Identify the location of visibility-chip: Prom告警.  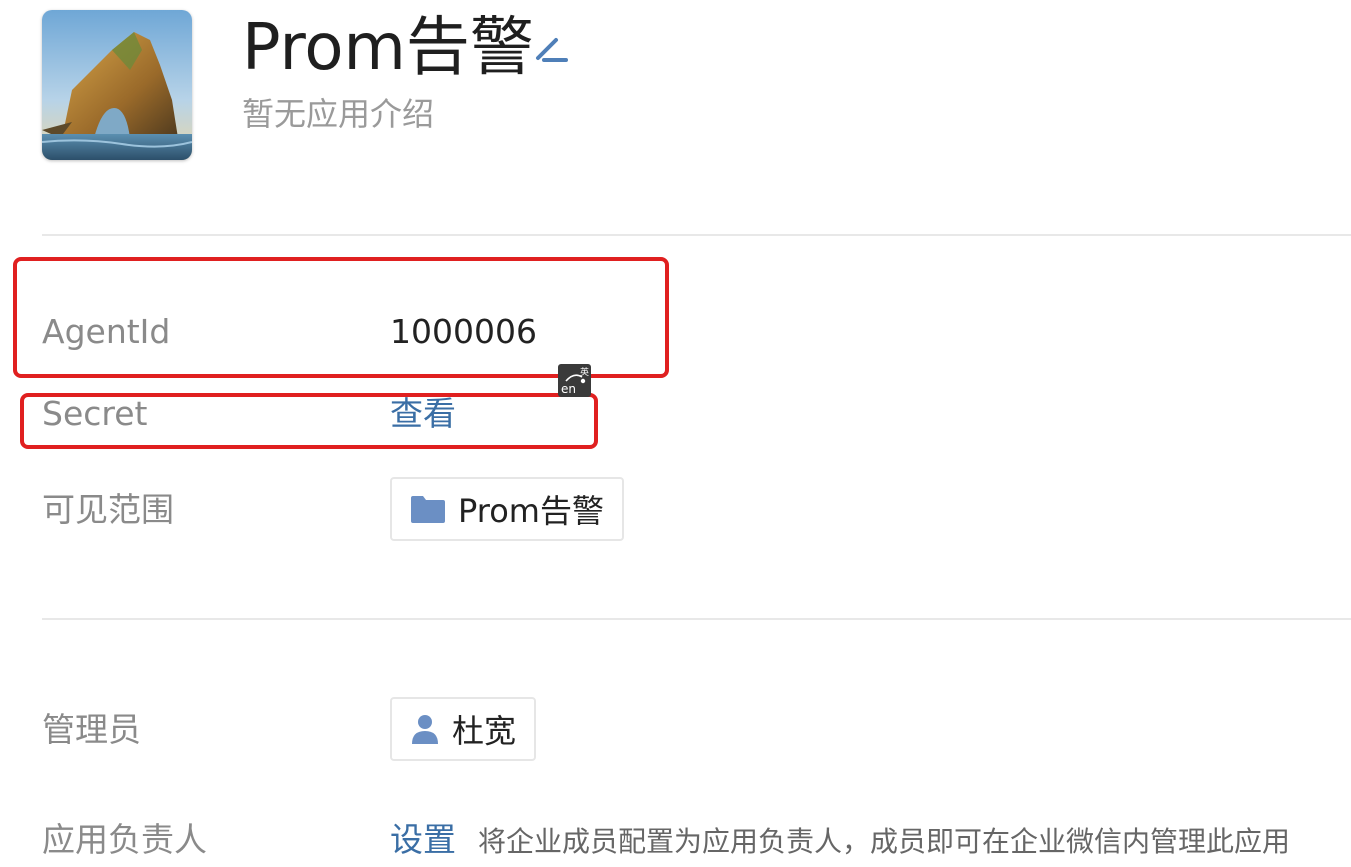
(507, 509).